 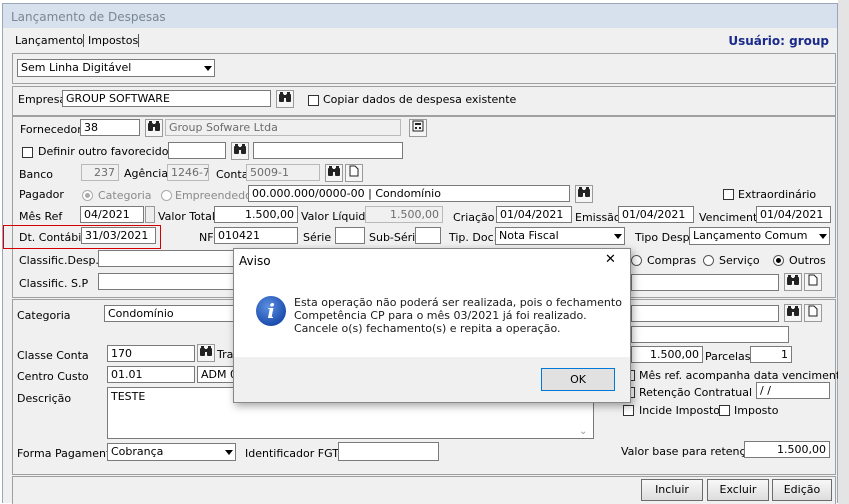 I want to click on linha-digitavel-select: Sem Linha Digitável, so click(x=116, y=68).